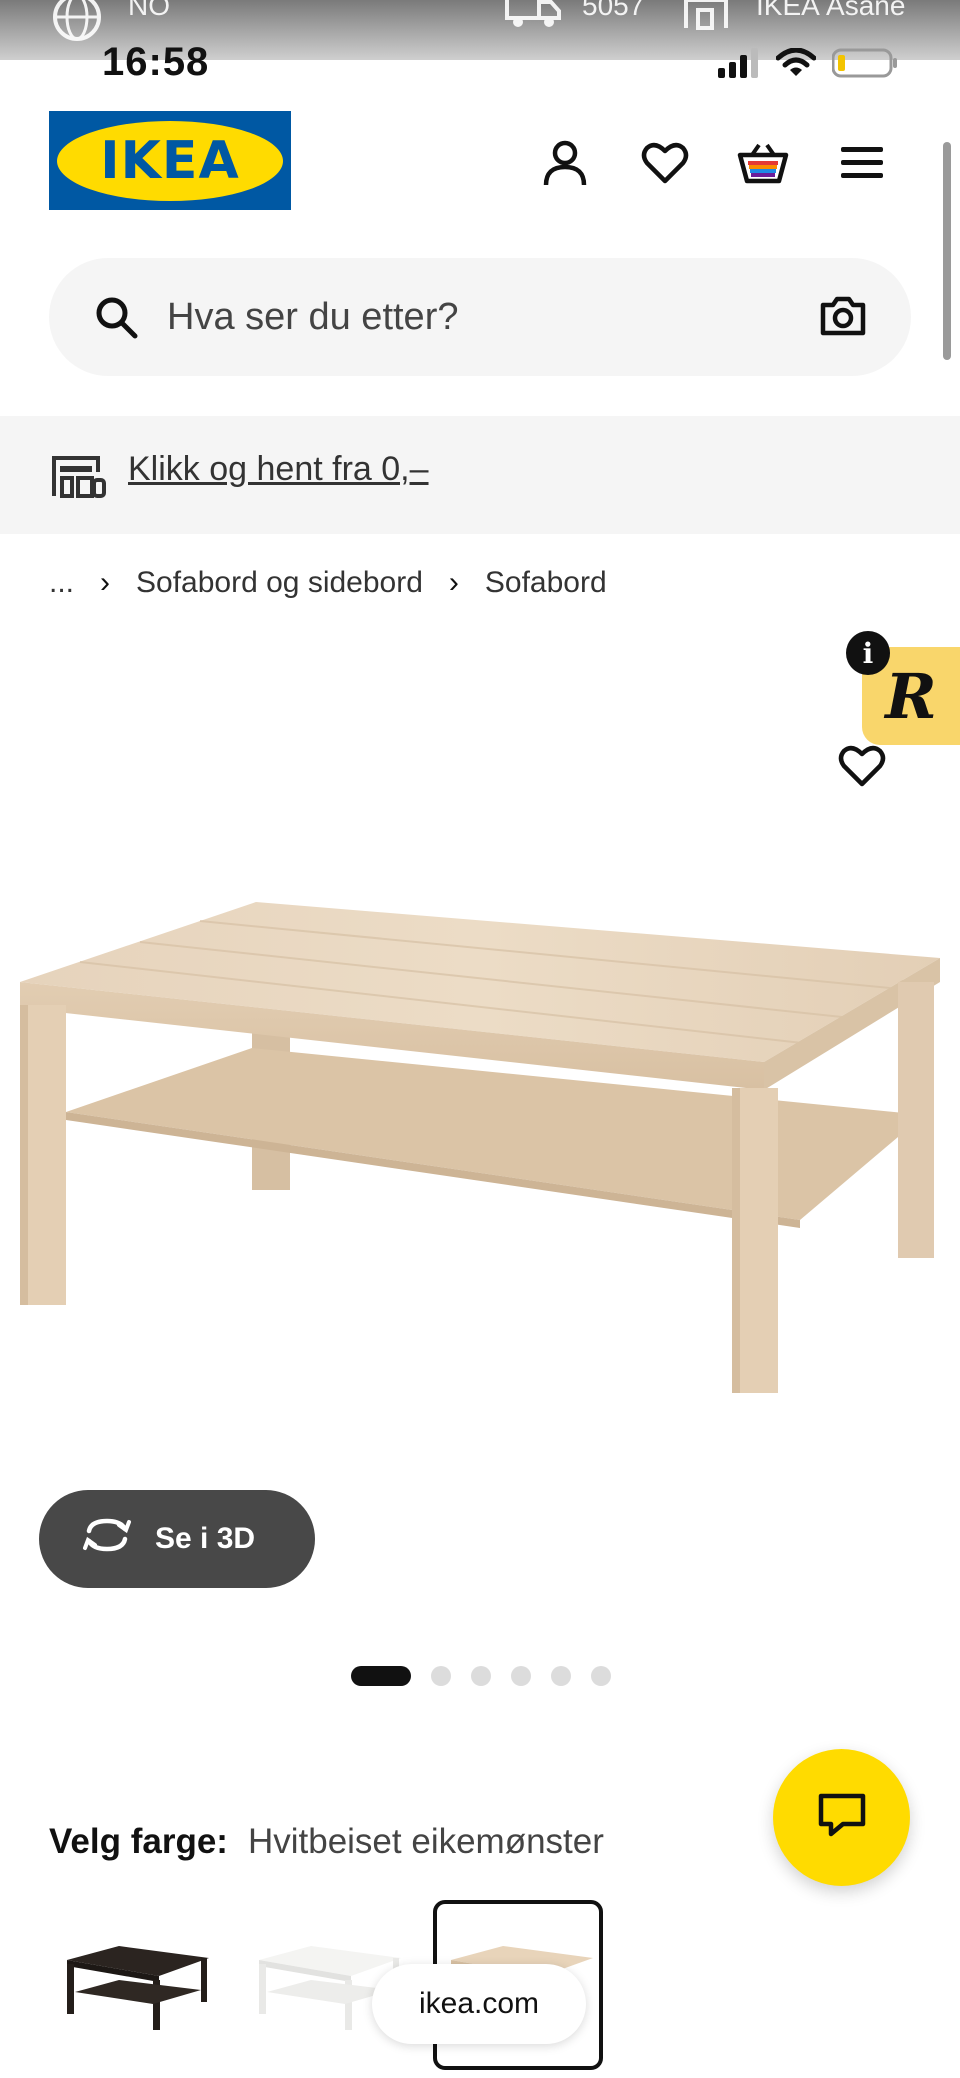 The width and height of the screenshot is (960, 2078). What do you see at coordinates (279, 583) in the screenshot?
I see `breadcrumb-item-sofabord-og-sidebord: Sofabord og sidebord` at bounding box center [279, 583].